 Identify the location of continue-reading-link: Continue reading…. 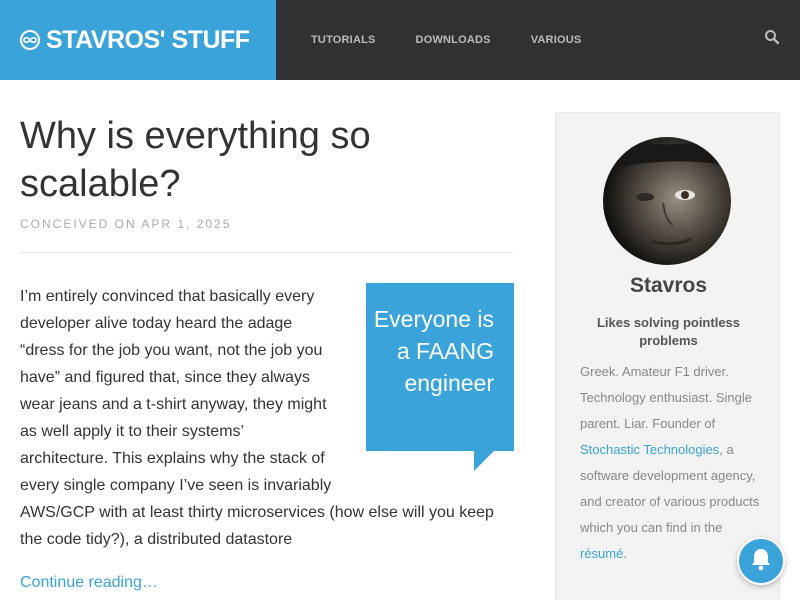
(89, 583).